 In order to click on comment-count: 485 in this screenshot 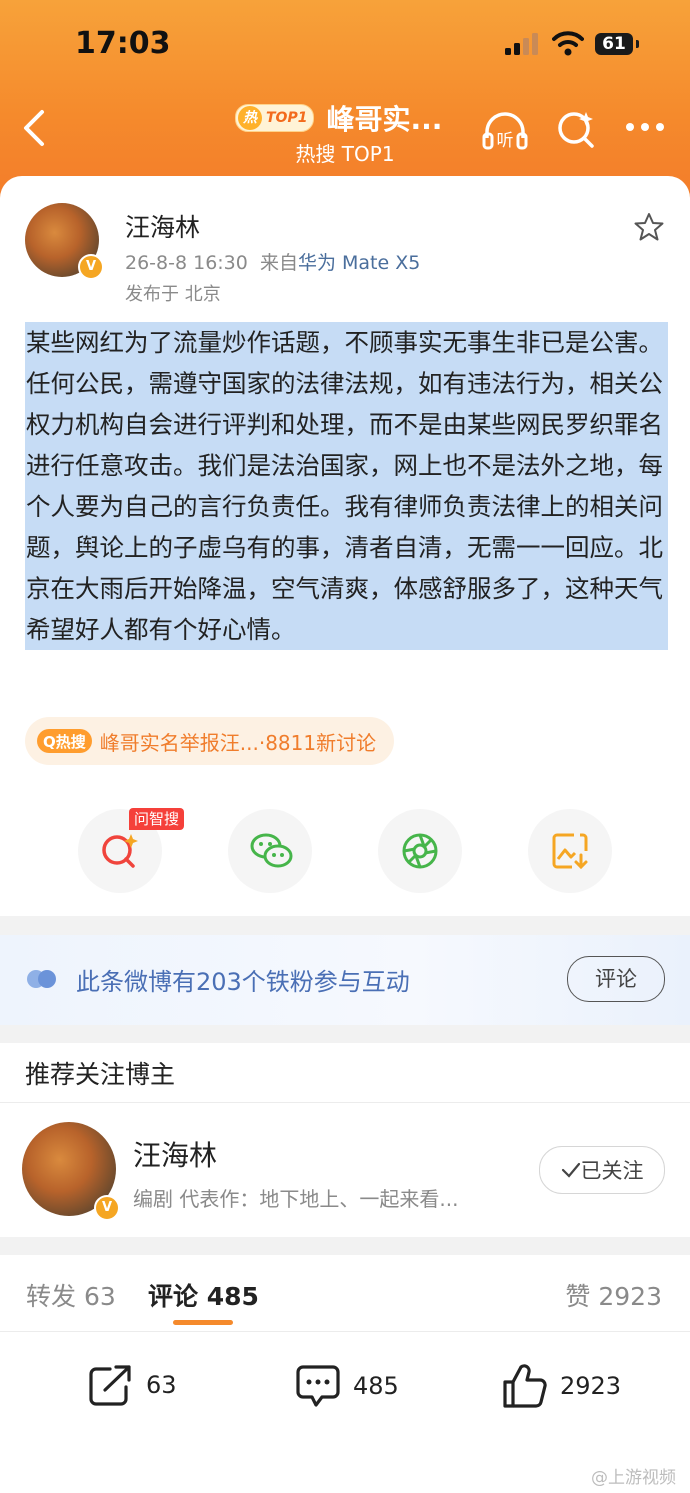, I will do `click(376, 1386)`.